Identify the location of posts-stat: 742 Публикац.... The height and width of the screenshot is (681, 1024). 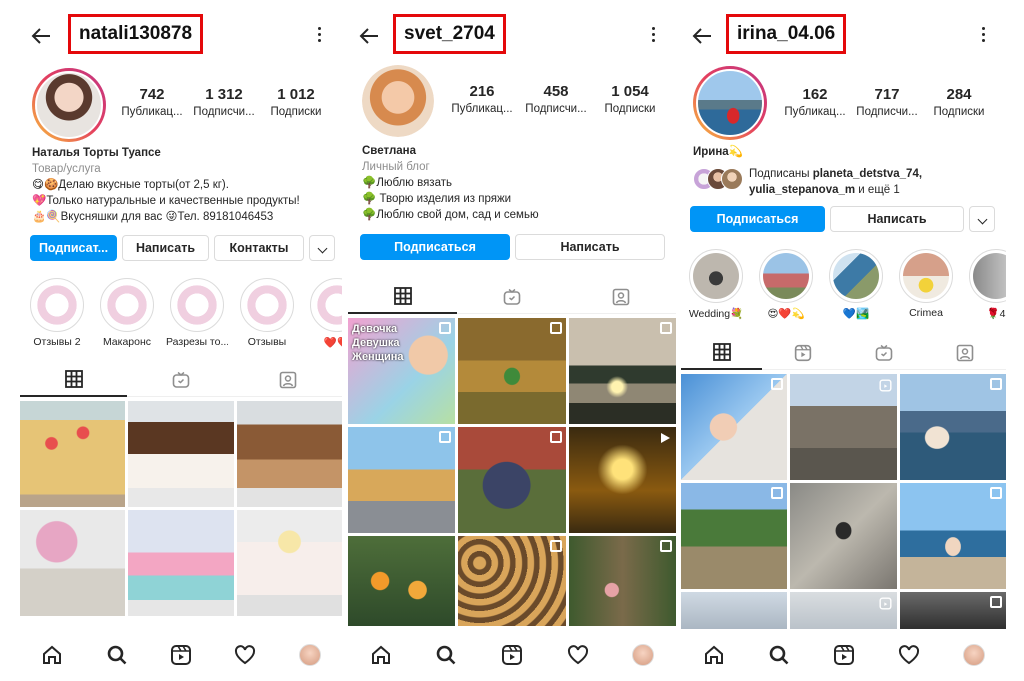
(152, 103).